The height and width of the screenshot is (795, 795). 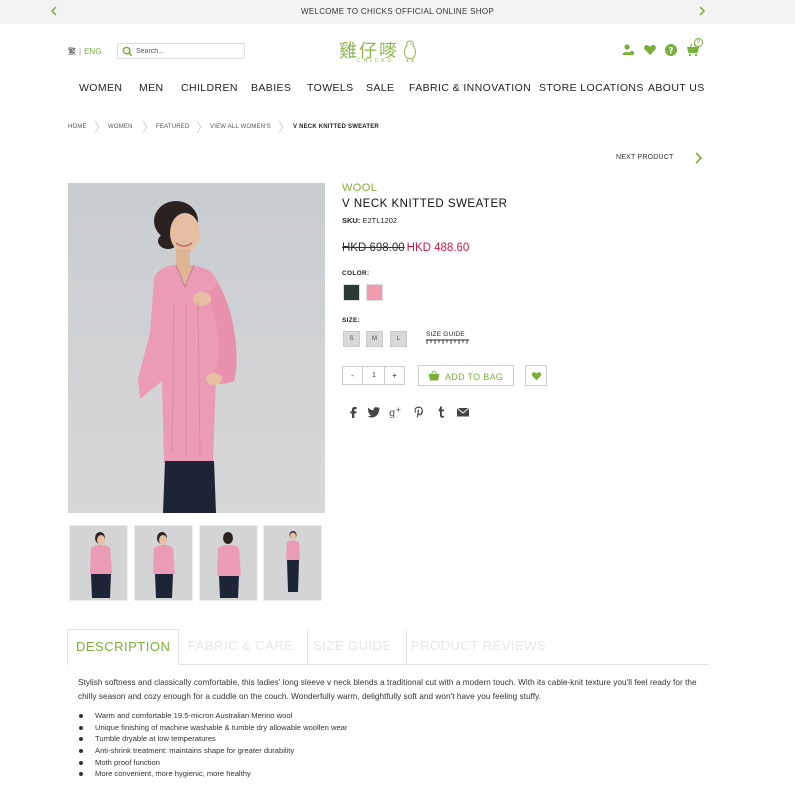 I want to click on tumblr-icon, so click(x=441, y=412).